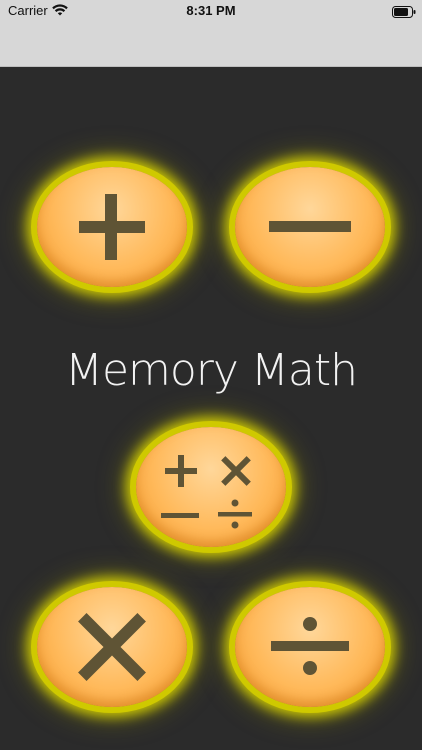 Image resolution: width=422 pixels, height=750 pixels. I want to click on mixed-operations-button, so click(211, 487).